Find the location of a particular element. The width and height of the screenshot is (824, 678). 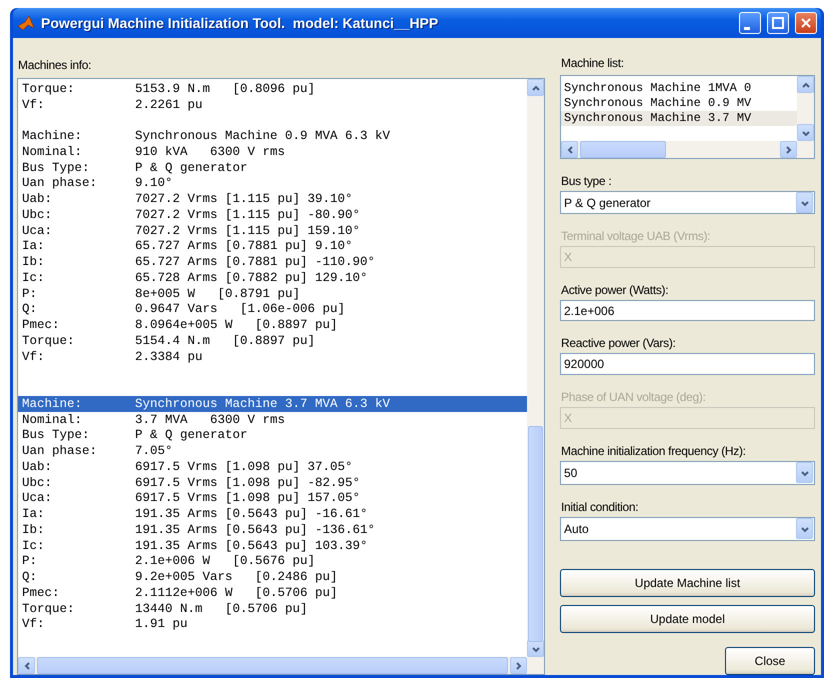

info-line: P: 2.1e+006 W [0.5676 pu] is located at coordinates (272, 562).